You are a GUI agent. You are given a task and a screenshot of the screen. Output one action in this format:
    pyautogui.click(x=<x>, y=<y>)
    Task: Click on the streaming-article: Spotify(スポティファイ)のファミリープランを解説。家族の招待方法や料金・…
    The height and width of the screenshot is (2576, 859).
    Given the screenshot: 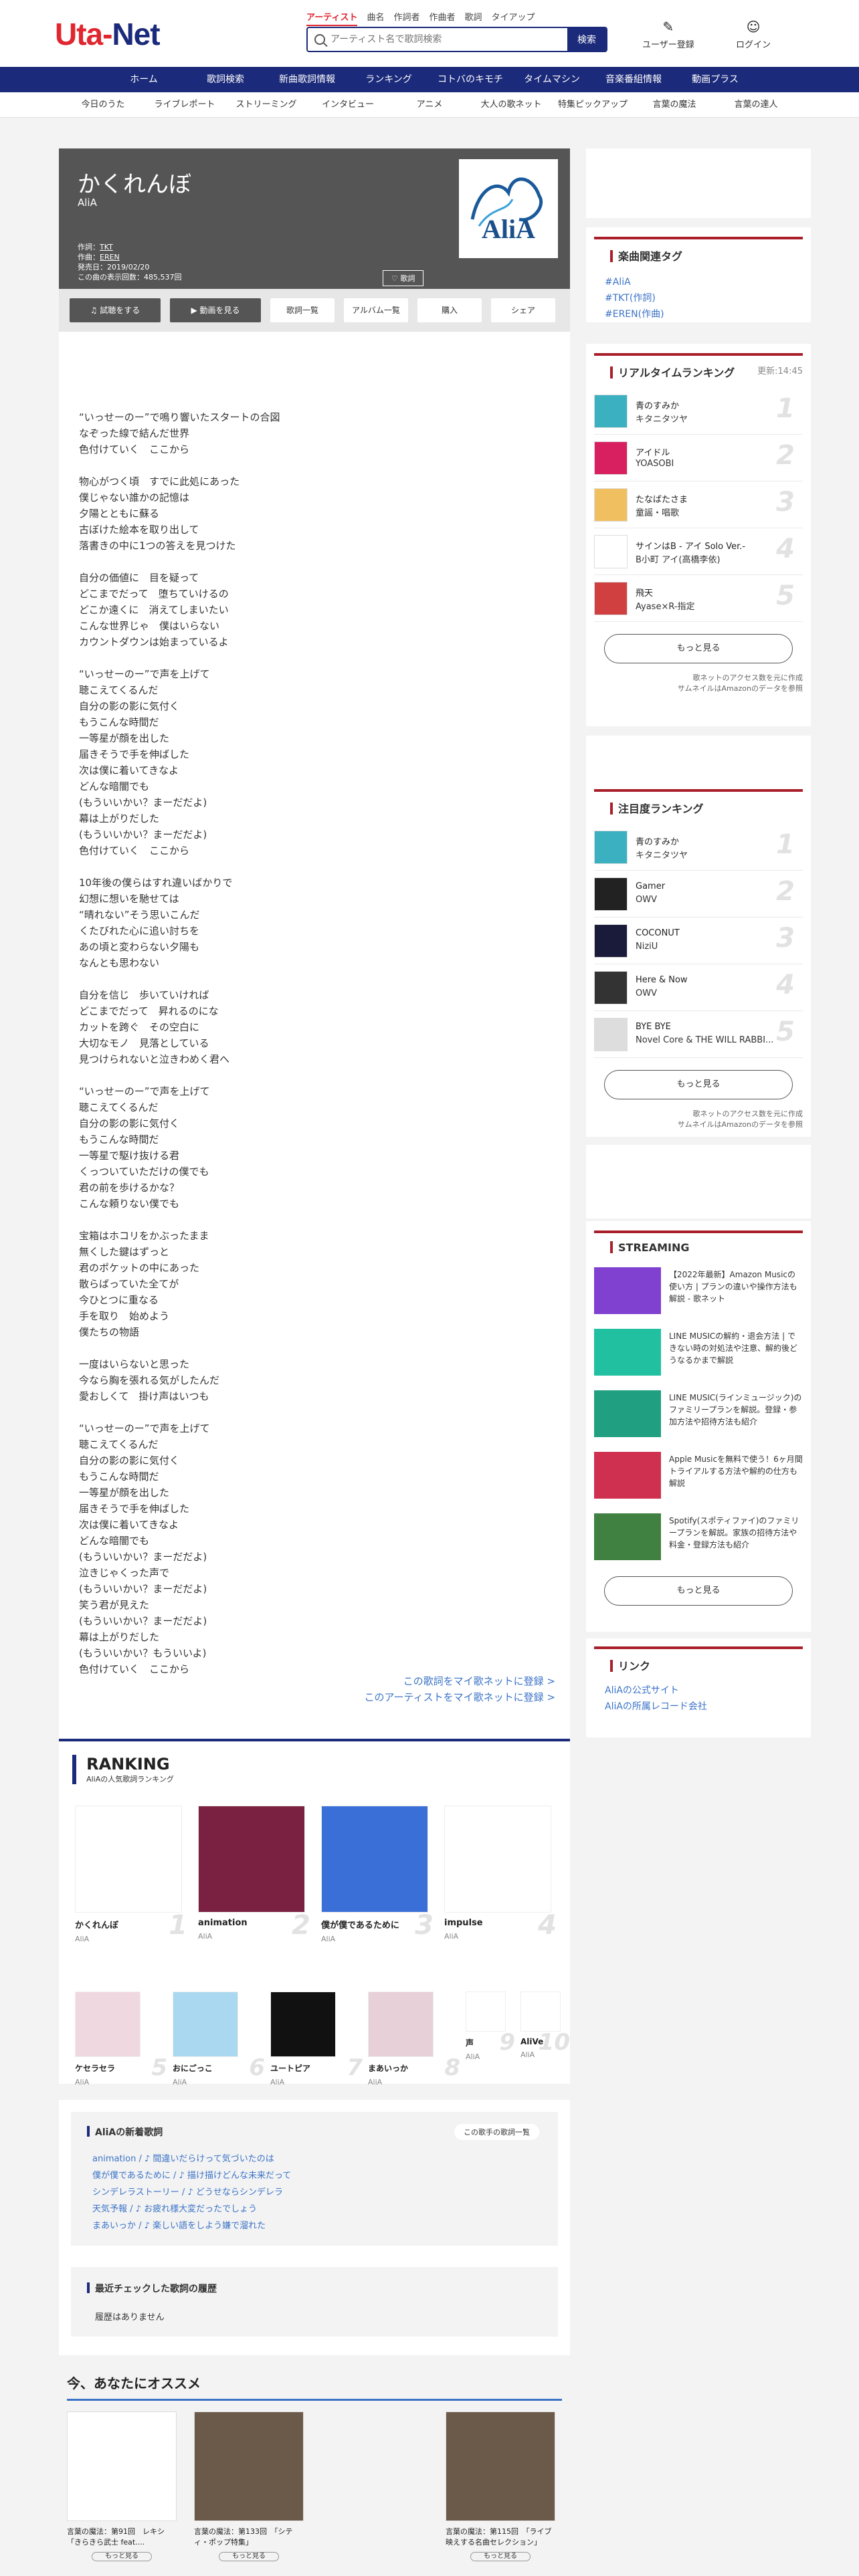 What is the action you would take?
    pyautogui.click(x=698, y=1538)
    